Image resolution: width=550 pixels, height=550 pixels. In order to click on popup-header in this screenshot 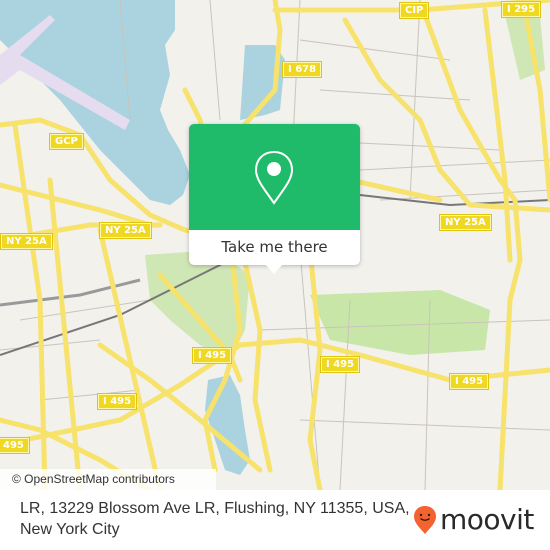, I will do `click(274, 177)`.